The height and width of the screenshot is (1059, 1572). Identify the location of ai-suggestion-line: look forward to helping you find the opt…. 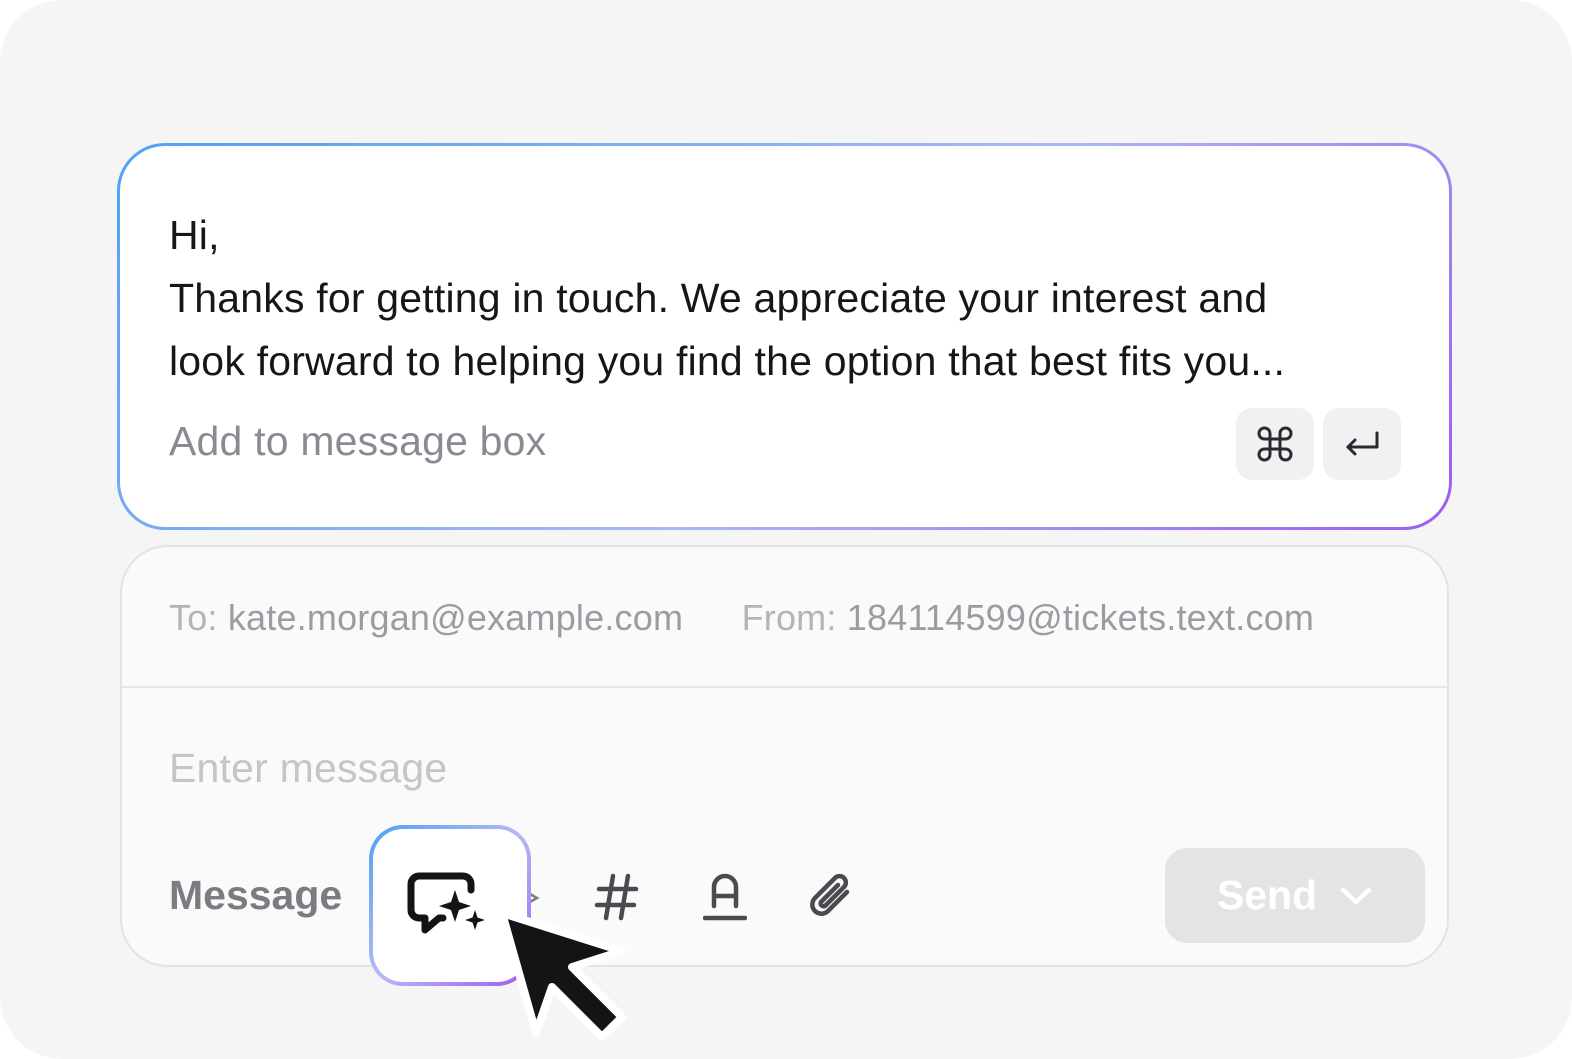
(727, 361).